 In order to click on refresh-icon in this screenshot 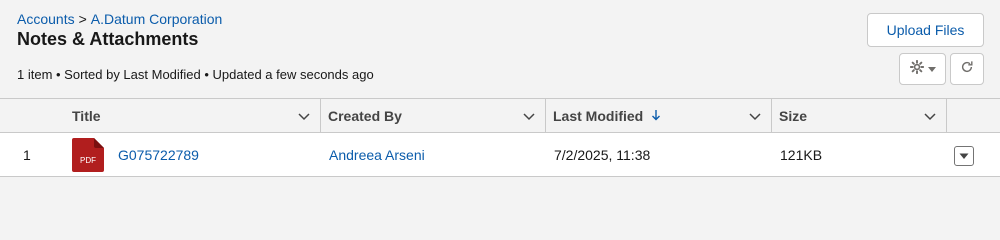, I will do `click(967, 69)`.